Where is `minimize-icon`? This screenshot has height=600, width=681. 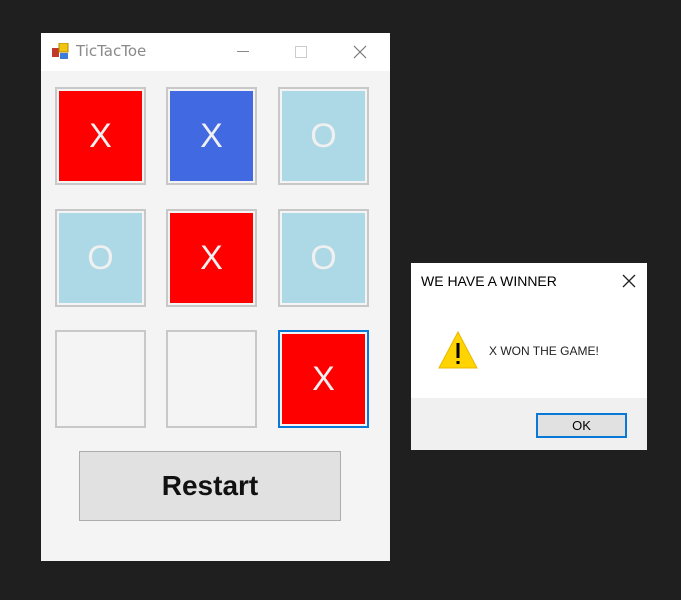 minimize-icon is located at coordinates (243, 51).